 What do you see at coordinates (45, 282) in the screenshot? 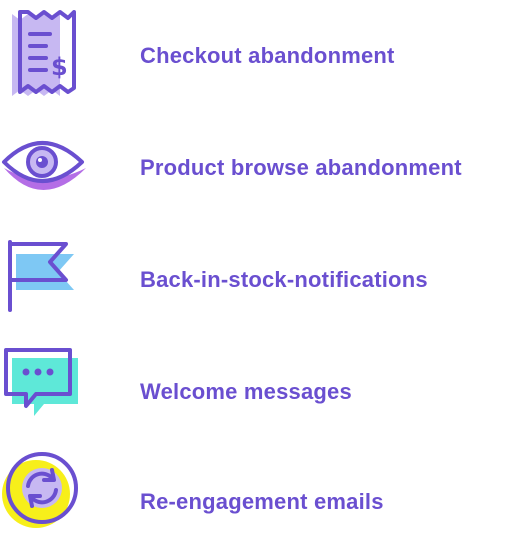
I see `flag-icon` at bounding box center [45, 282].